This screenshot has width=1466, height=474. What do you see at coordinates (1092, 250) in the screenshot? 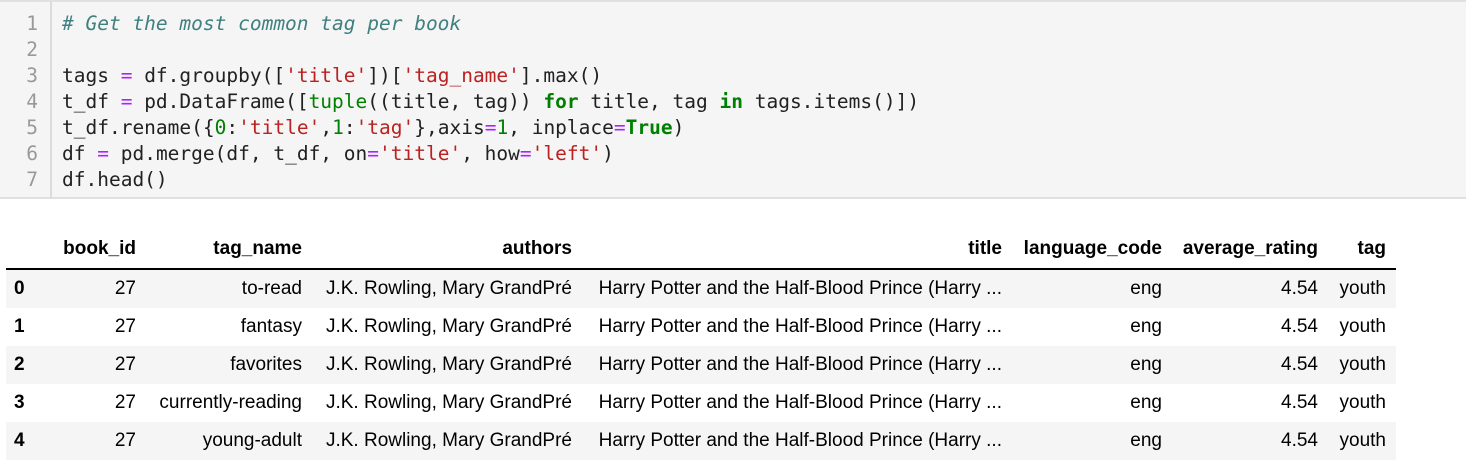
I see `column-header-language-code: language_code` at bounding box center [1092, 250].